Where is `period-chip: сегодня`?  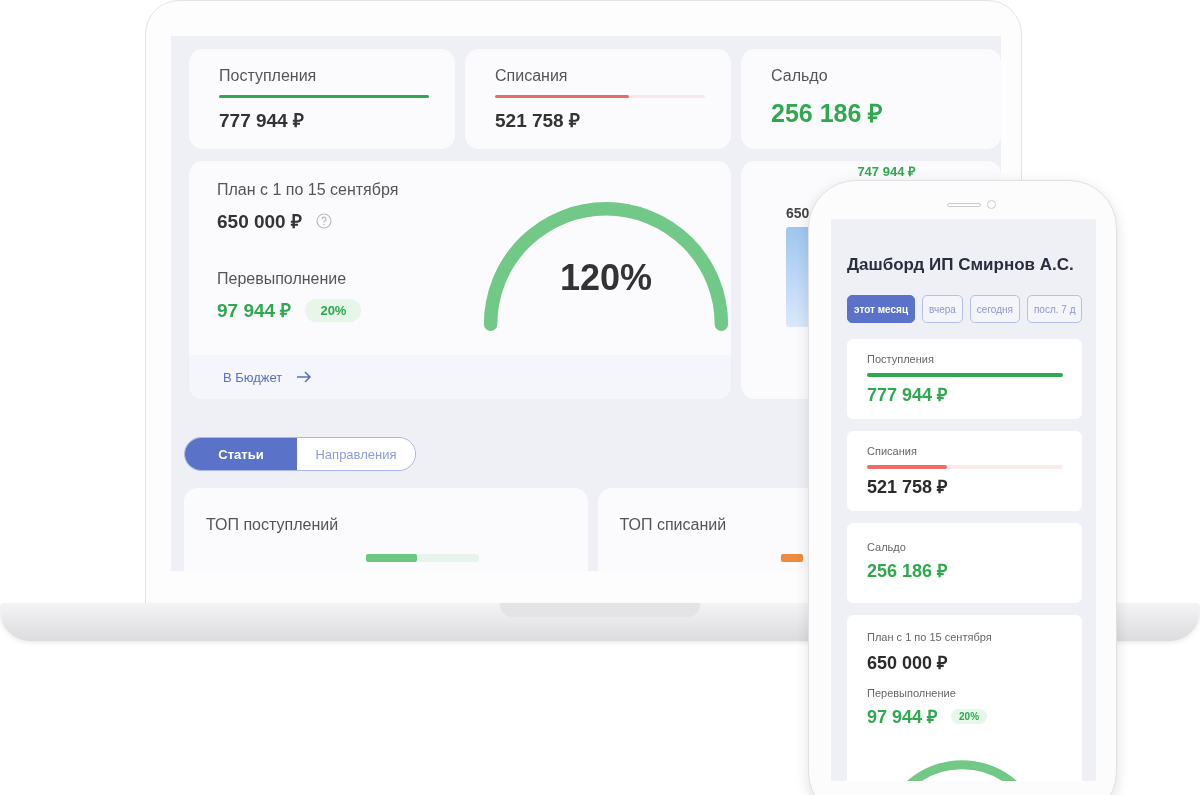 period-chip: сегодня is located at coordinates (994, 309).